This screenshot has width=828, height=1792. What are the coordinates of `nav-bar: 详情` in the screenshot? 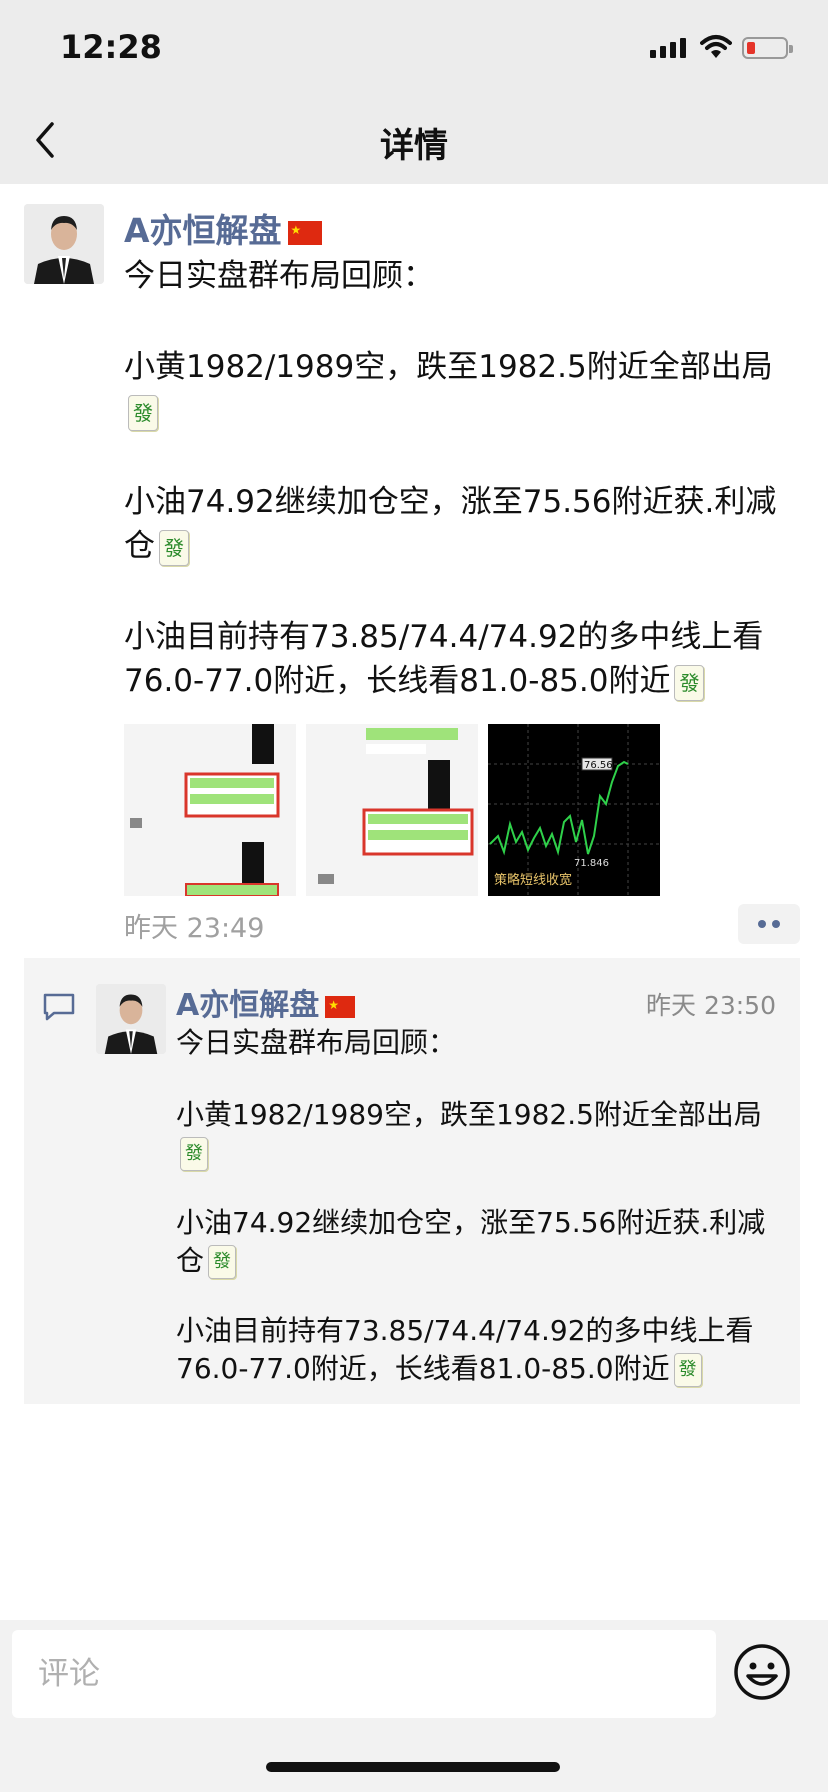 It's located at (414, 140).